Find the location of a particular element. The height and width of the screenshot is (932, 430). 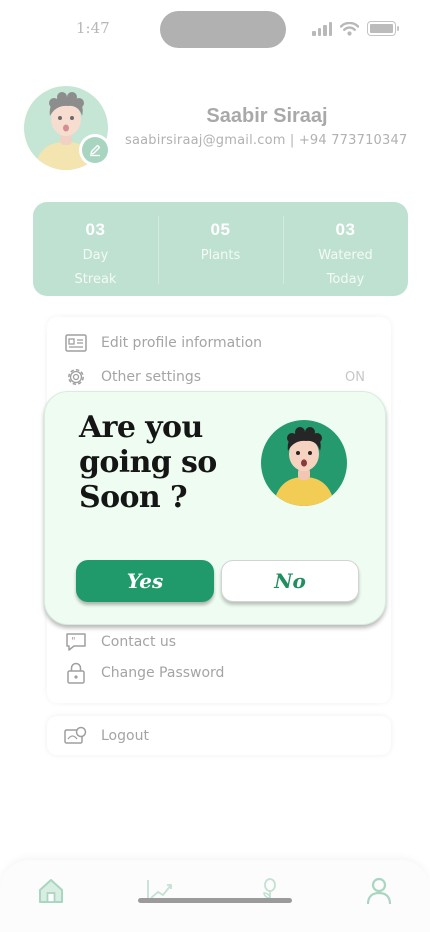

bottom-nav is located at coordinates (215, 896).